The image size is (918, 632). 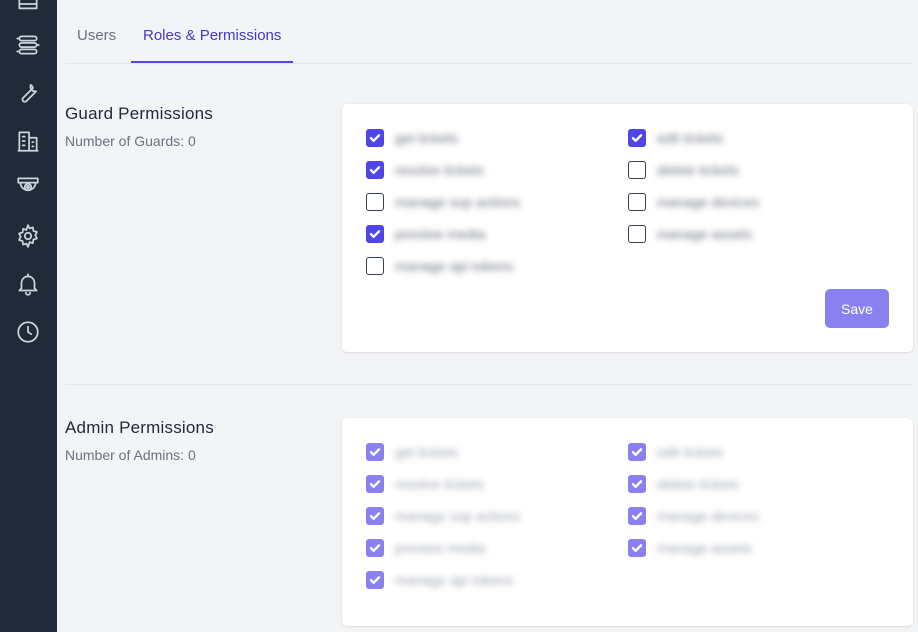 What do you see at coordinates (489, 32) in the screenshot?
I see `tab-bar: Users Roles & Permissions` at bounding box center [489, 32].